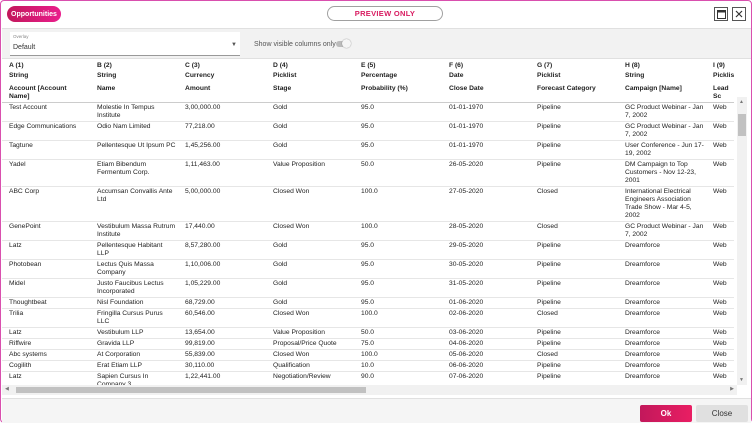 This screenshot has width=752, height=423. What do you see at coordinates (200, 313) in the screenshot?
I see `table-cell: 60,546.00` at bounding box center [200, 313].